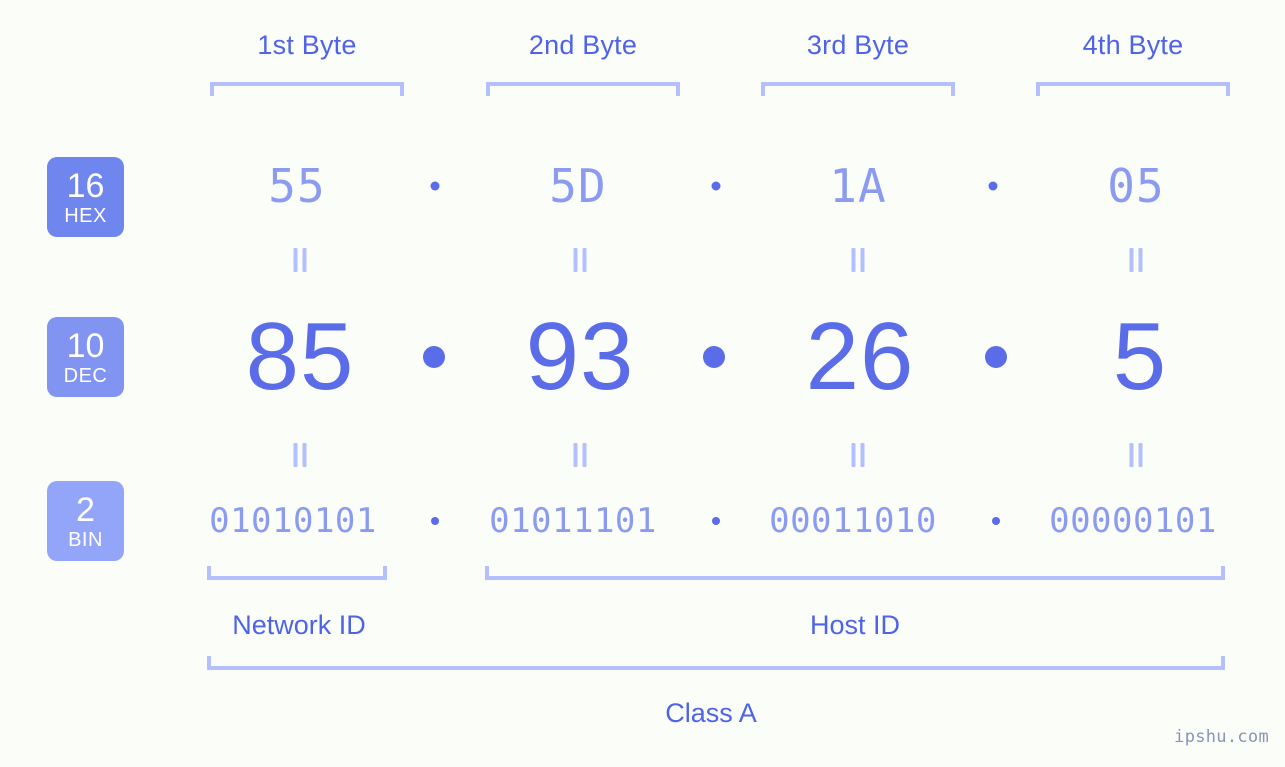 The image size is (1285, 767). What do you see at coordinates (860, 356) in the screenshot?
I see `dec-byte-3: 26` at bounding box center [860, 356].